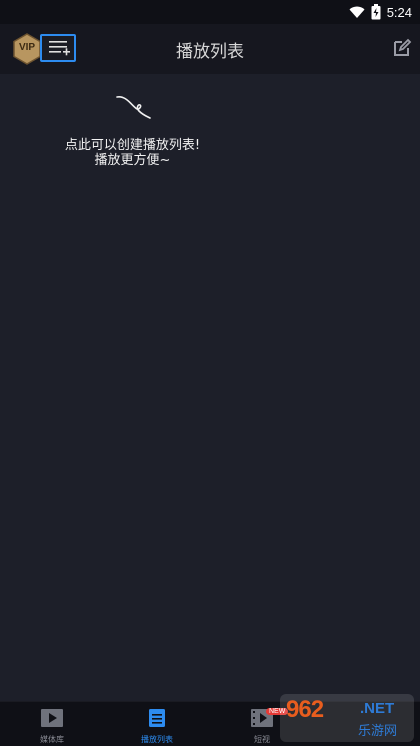 The image size is (420, 746). Describe the element at coordinates (402, 48) in the screenshot. I see `edit-icon` at that location.